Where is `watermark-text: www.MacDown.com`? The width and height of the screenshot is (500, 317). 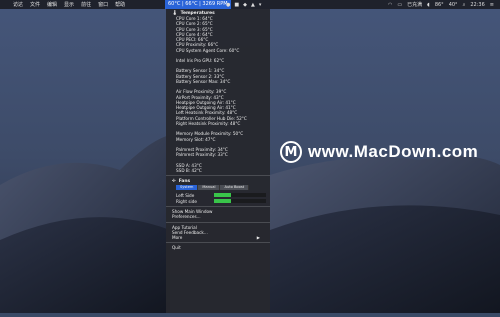 watermark-text: www.MacDown.com is located at coordinates (393, 151).